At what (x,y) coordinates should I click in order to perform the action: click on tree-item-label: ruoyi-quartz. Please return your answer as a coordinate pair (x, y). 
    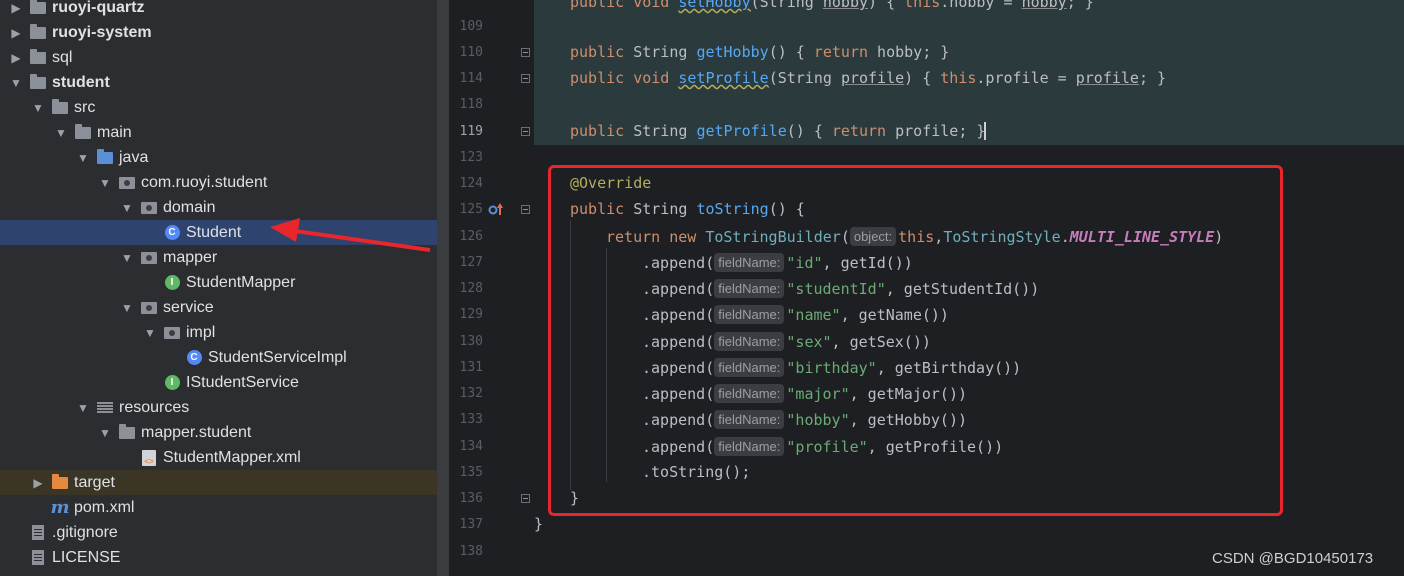
    Looking at the image, I should click on (98, 8).